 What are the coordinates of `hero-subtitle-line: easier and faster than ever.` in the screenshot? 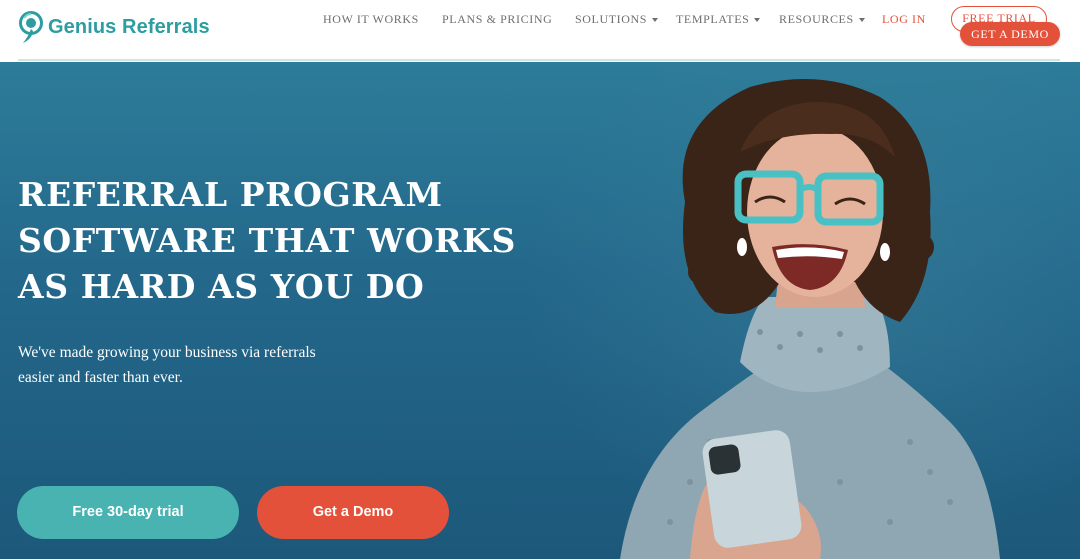 It's located at (100, 377).